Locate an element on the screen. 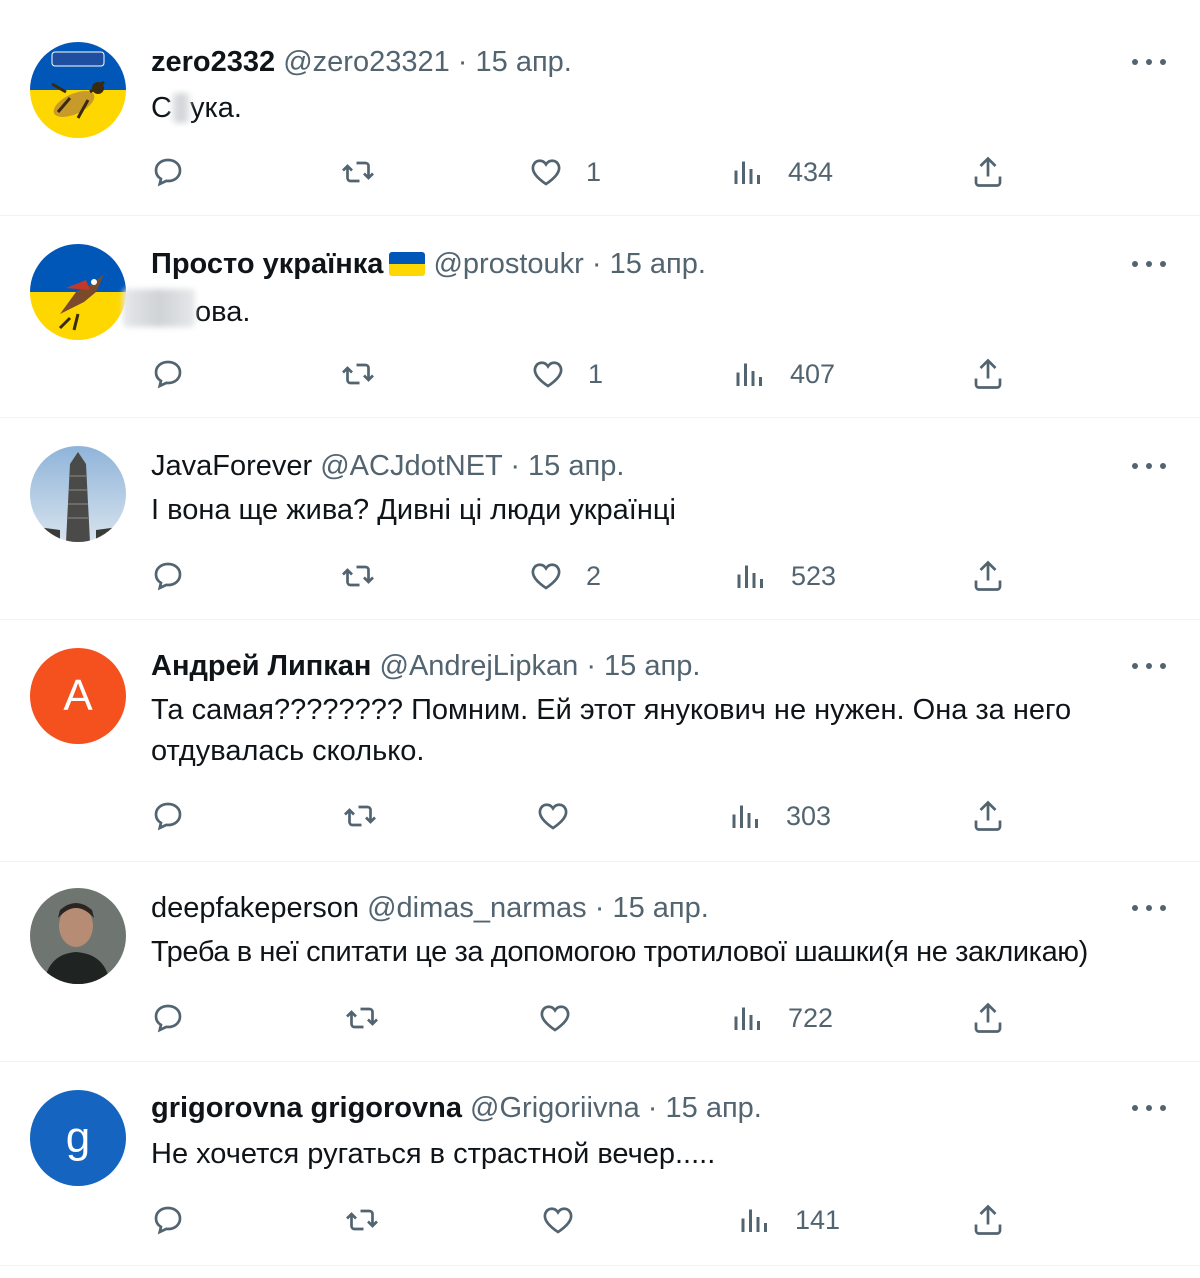 This screenshot has width=1200, height=1278. author-handle: @AndrejLipkan is located at coordinates (479, 666).